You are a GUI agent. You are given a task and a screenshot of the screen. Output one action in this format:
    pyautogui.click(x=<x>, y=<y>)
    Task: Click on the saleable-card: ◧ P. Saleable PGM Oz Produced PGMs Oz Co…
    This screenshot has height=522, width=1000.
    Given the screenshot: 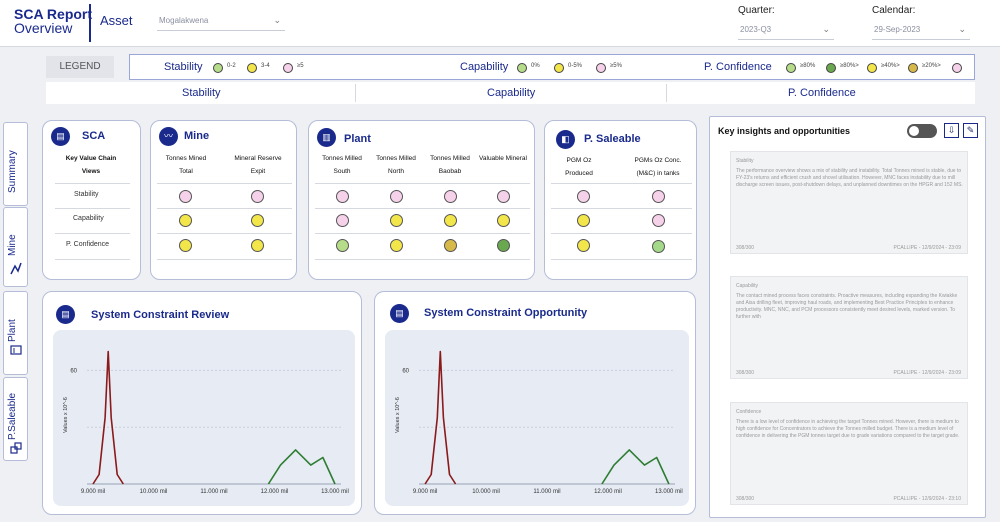 What is the action you would take?
    pyautogui.click(x=620, y=200)
    